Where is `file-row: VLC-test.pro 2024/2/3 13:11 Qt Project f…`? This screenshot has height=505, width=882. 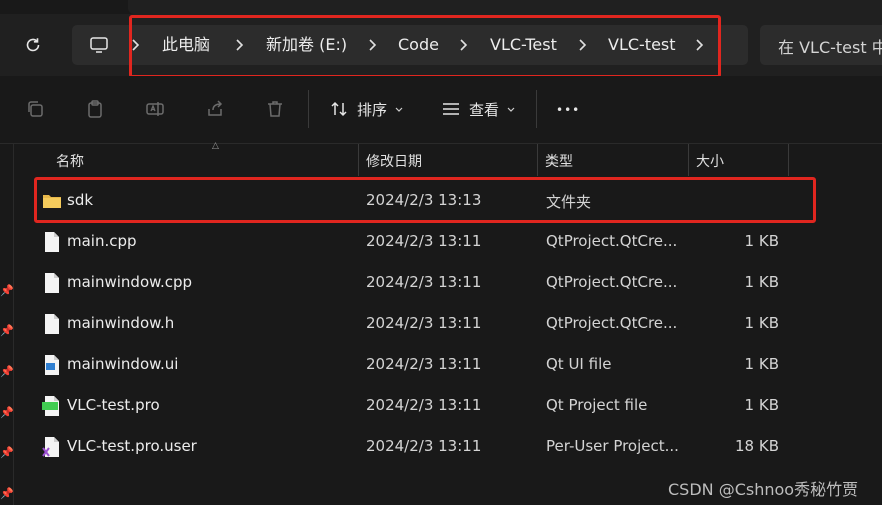 file-row: VLC-test.pro 2024/2/3 13:11 Qt Project f… is located at coordinates (448, 406).